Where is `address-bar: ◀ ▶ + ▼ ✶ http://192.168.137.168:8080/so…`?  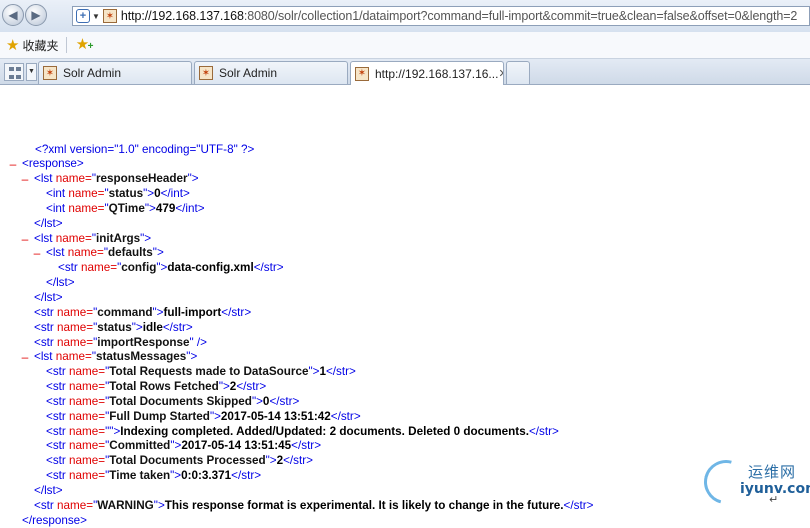
address-bar: ◀ ▶ + ▼ ✶ http://192.168.137.168:8080/so… is located at coordinates (405, 16).